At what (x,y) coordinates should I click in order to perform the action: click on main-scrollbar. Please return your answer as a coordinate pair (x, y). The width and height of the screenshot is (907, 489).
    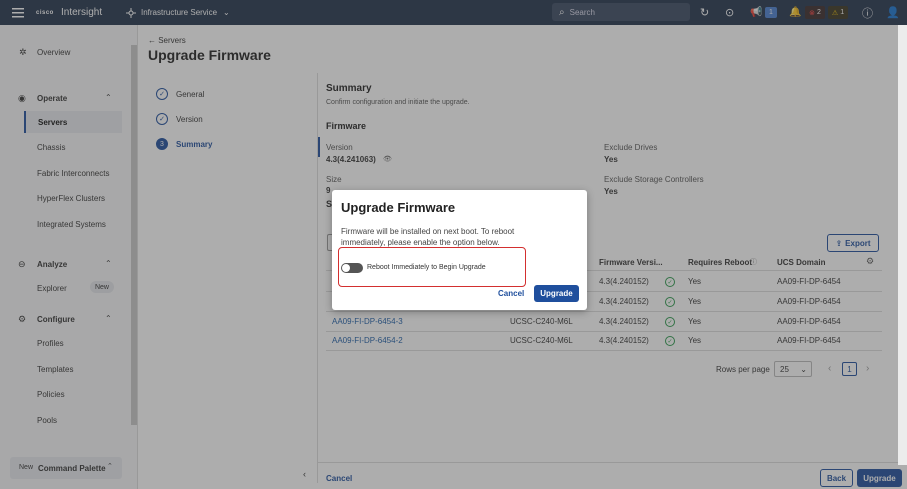
    Looking at the image, I should click on (902, 245).